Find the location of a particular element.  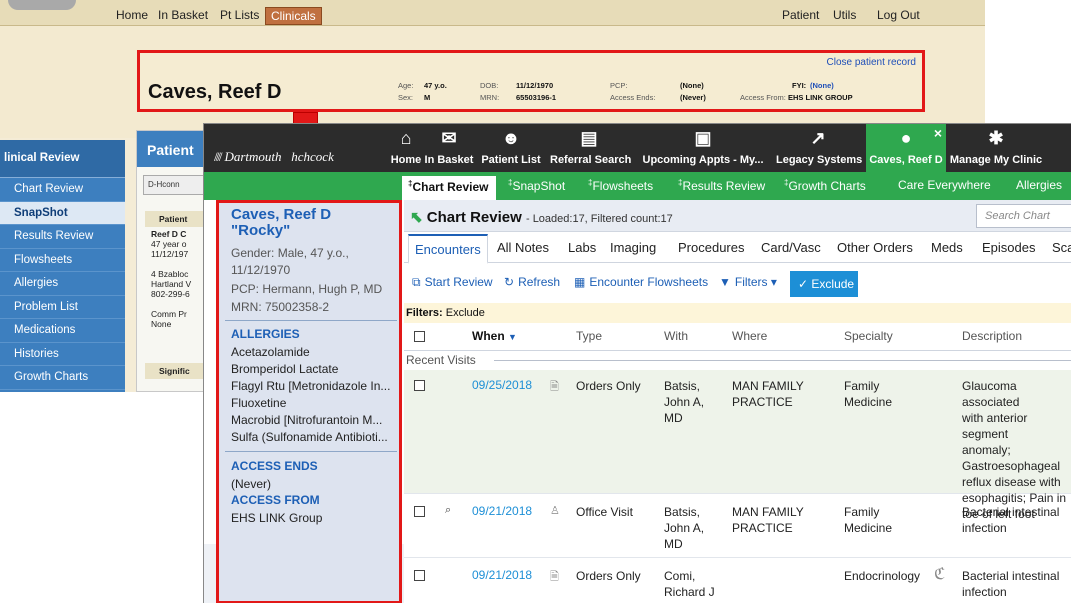

column-with: With is located at coordinates (676, 336).